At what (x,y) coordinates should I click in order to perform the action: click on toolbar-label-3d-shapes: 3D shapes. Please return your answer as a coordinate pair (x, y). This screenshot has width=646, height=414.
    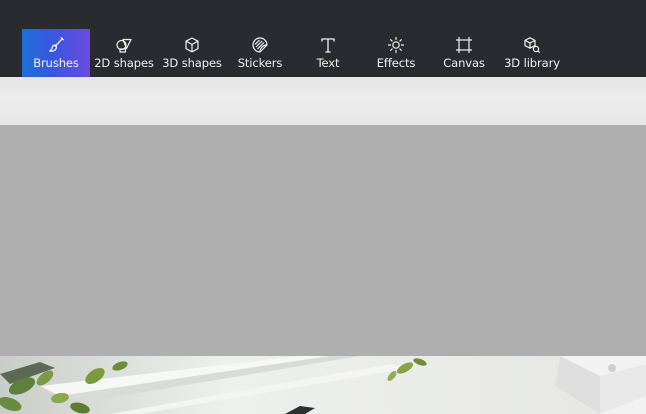
    Looking at the image, I should click on (192, 63).